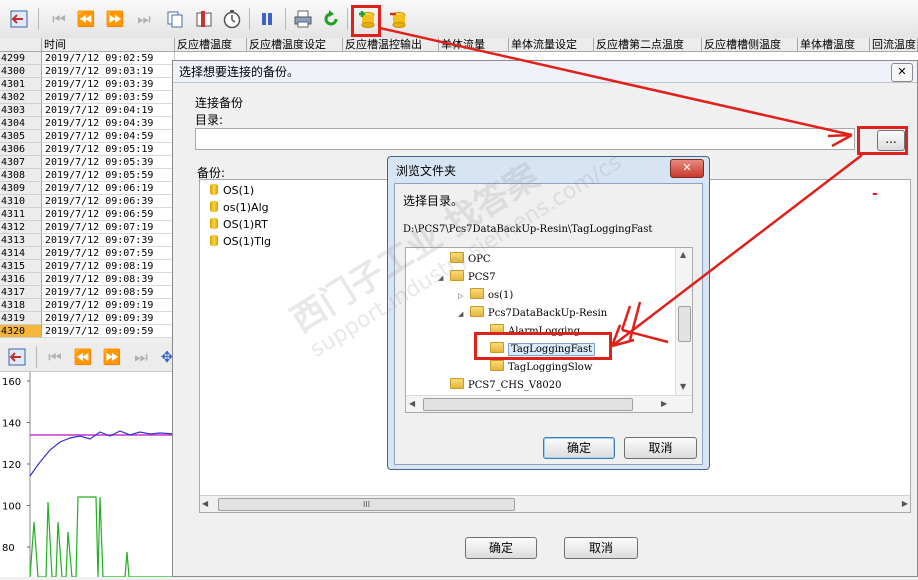  I want to click on tree-item-label: PCS7, so click(482, 277).